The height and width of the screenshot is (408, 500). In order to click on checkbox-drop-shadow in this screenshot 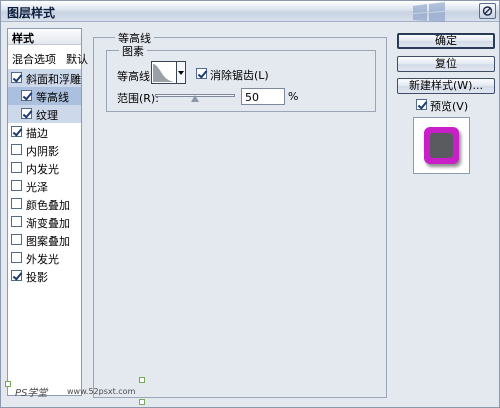, I will do `click(16, 275)`.